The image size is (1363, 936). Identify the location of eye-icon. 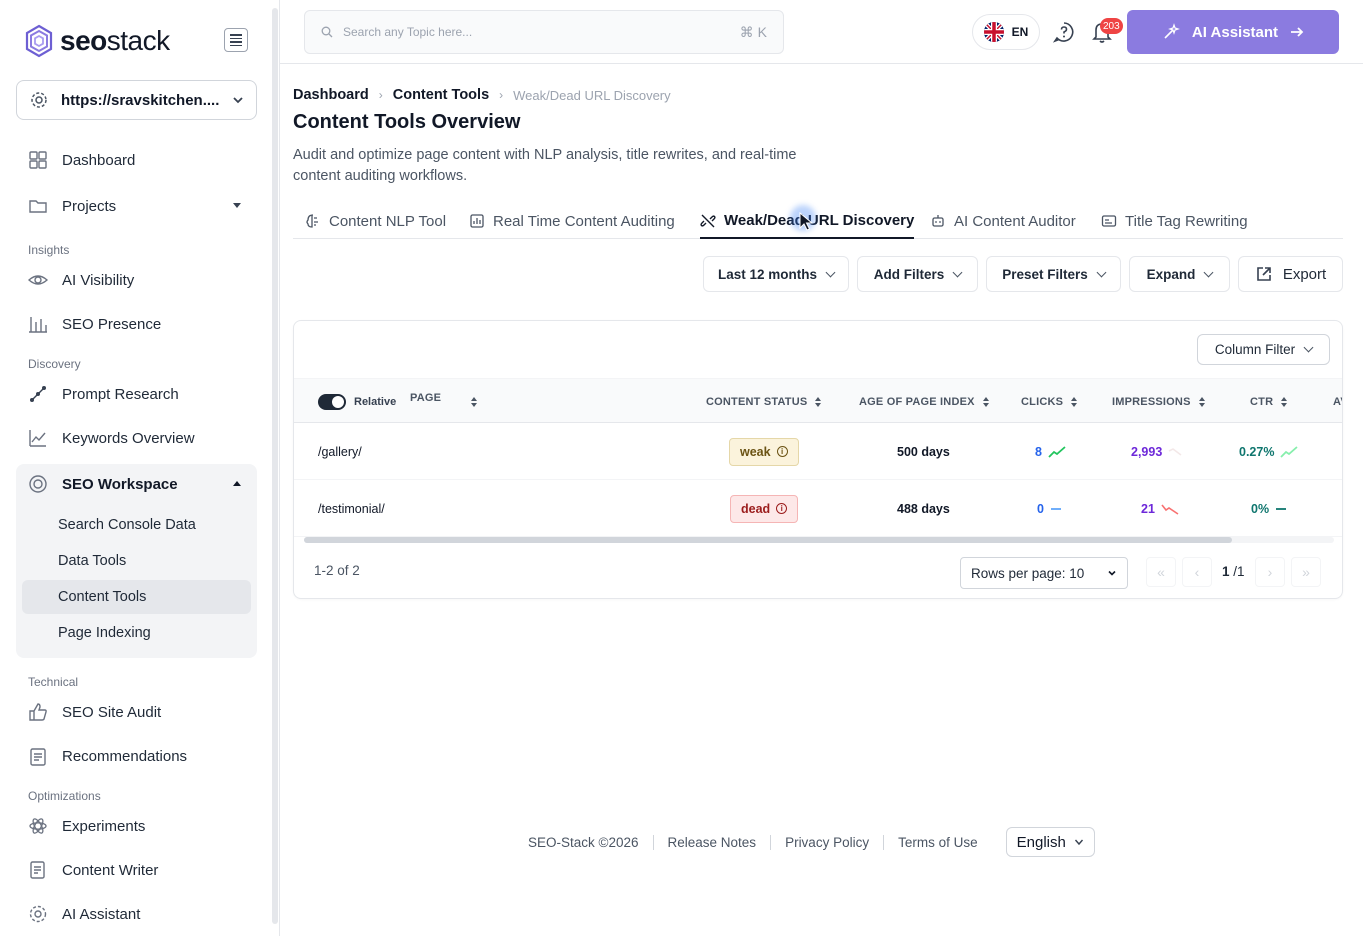
(38, 280).